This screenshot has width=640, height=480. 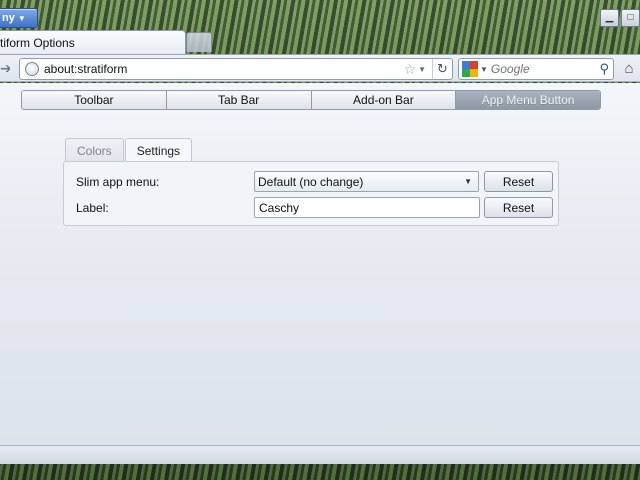 I want to click on home-icon: ⌂, so click(x=629, y=69).